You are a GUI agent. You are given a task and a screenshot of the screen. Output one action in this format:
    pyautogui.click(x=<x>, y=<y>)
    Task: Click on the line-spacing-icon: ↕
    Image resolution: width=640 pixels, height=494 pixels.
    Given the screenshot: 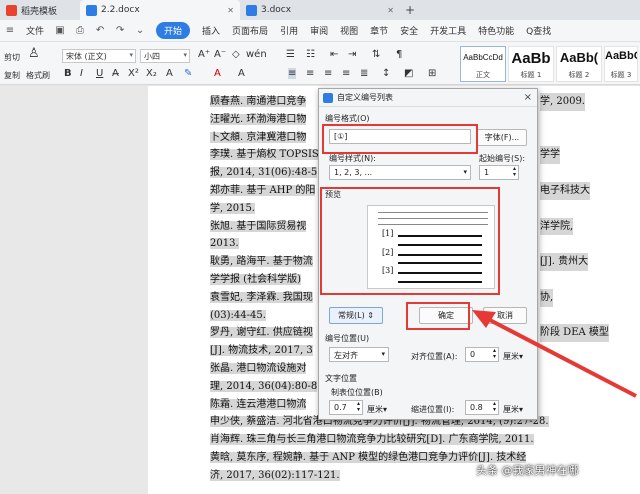 What is the action you would take?
    pyautogui.click(x=386, y=73)
    